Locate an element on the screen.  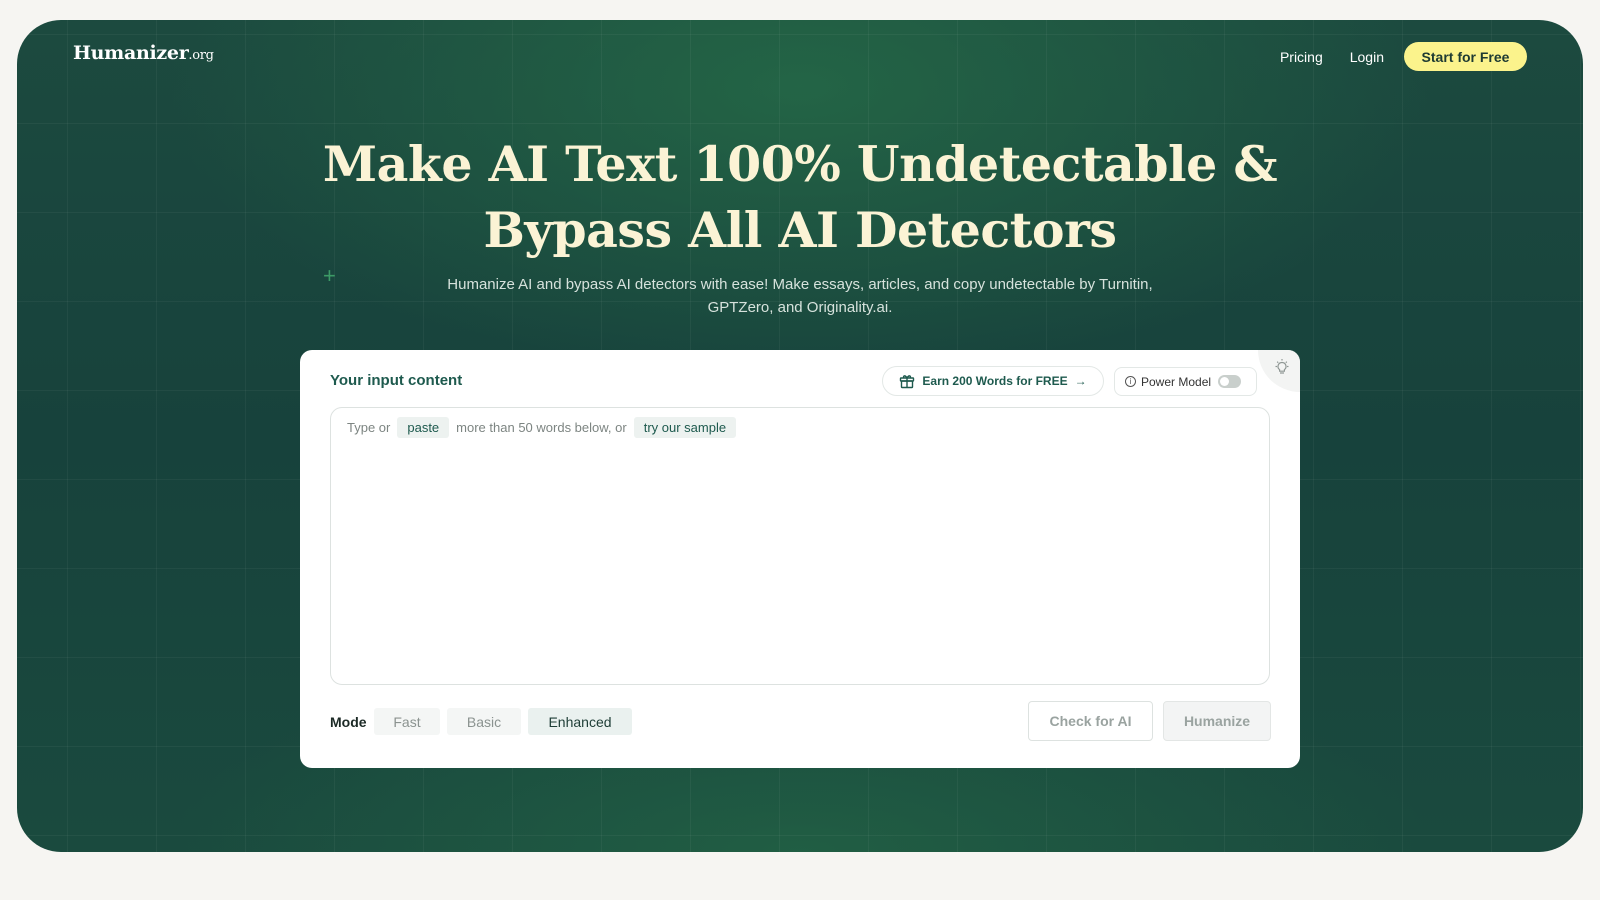
logo: Humanizer.org is located at coordinates (143, 53).